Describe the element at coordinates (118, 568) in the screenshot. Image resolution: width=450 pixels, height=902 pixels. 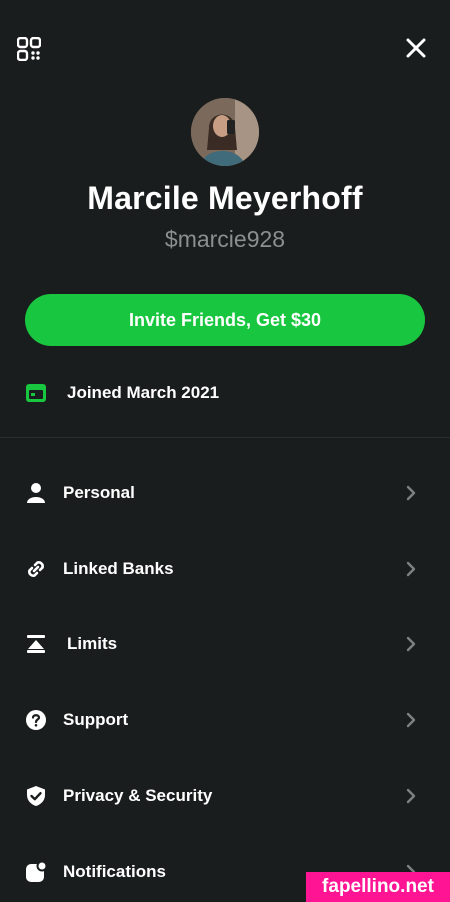
I see `menu-item-label: Linked Banks` at that location.